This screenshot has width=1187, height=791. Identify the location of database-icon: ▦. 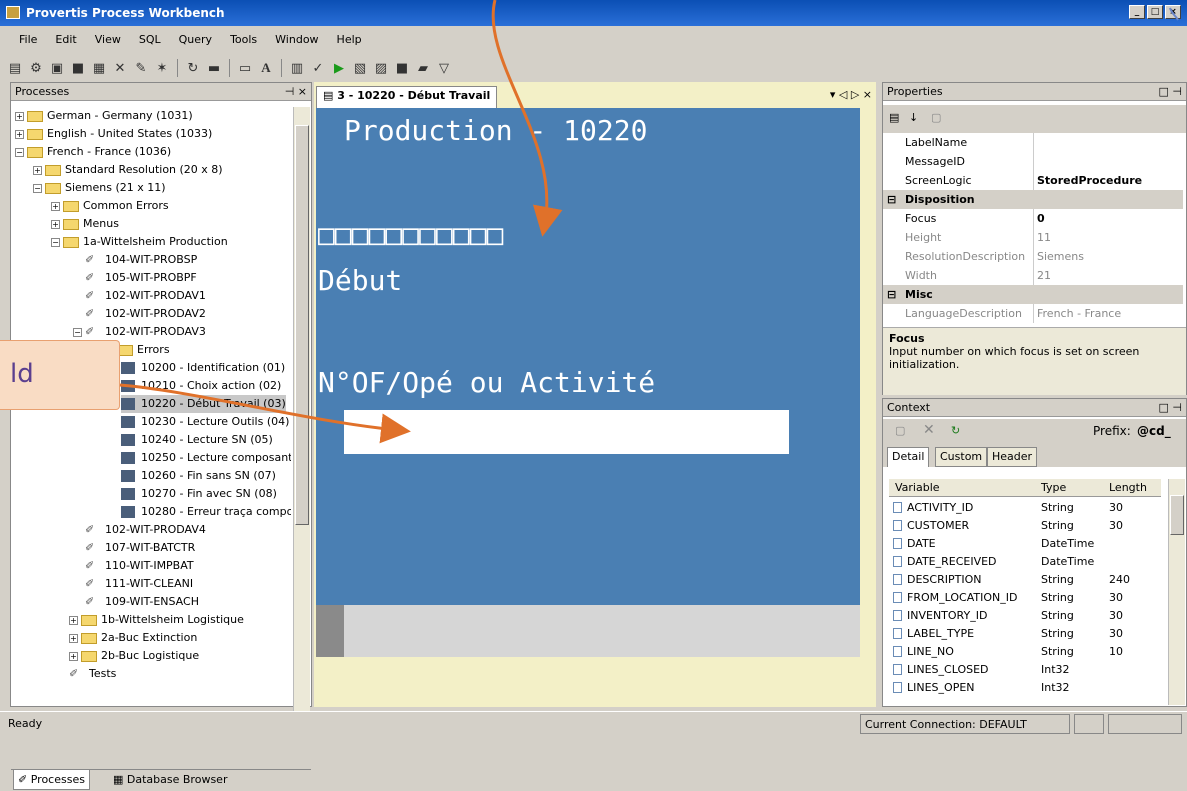
(118, 779).